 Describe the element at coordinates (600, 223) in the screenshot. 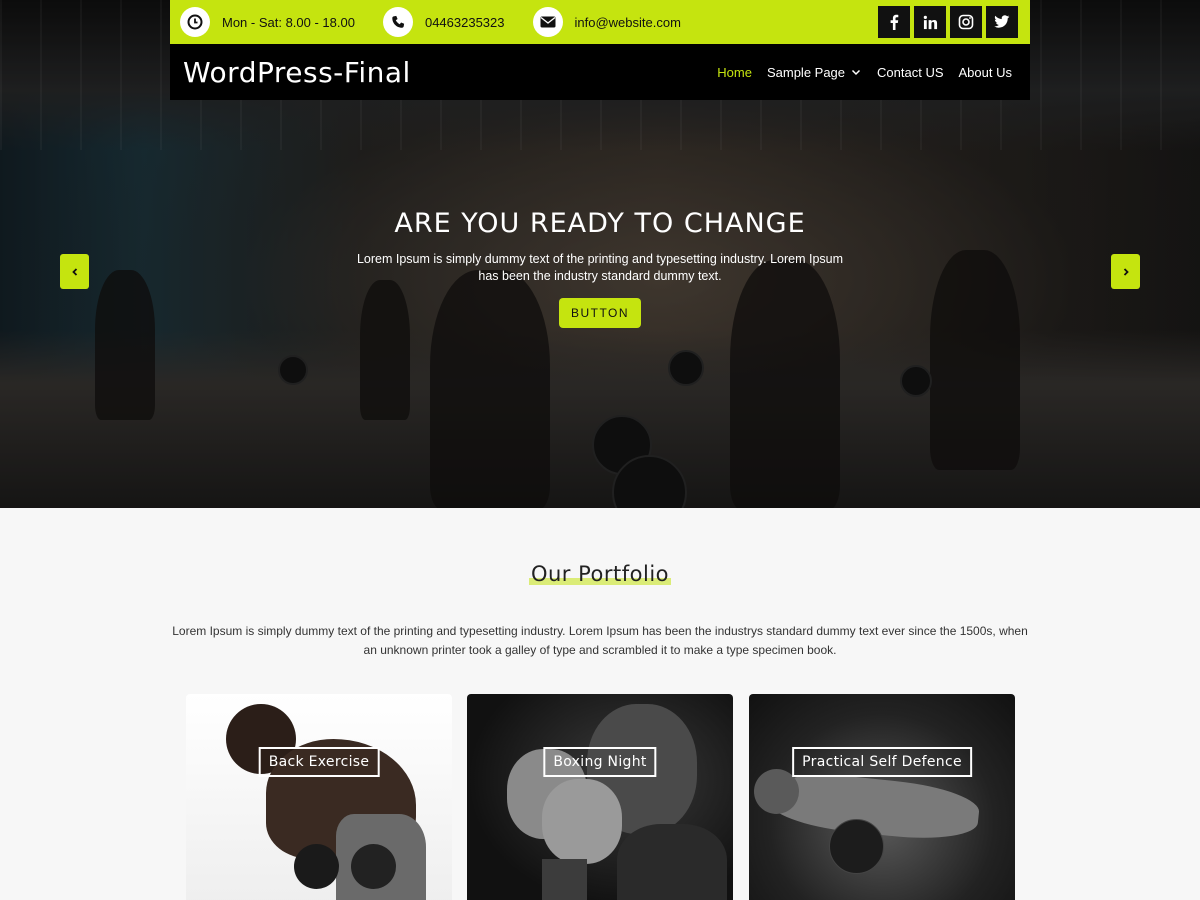

I see `hero-title: ARE YOU READY TO CHANGE` at that location.